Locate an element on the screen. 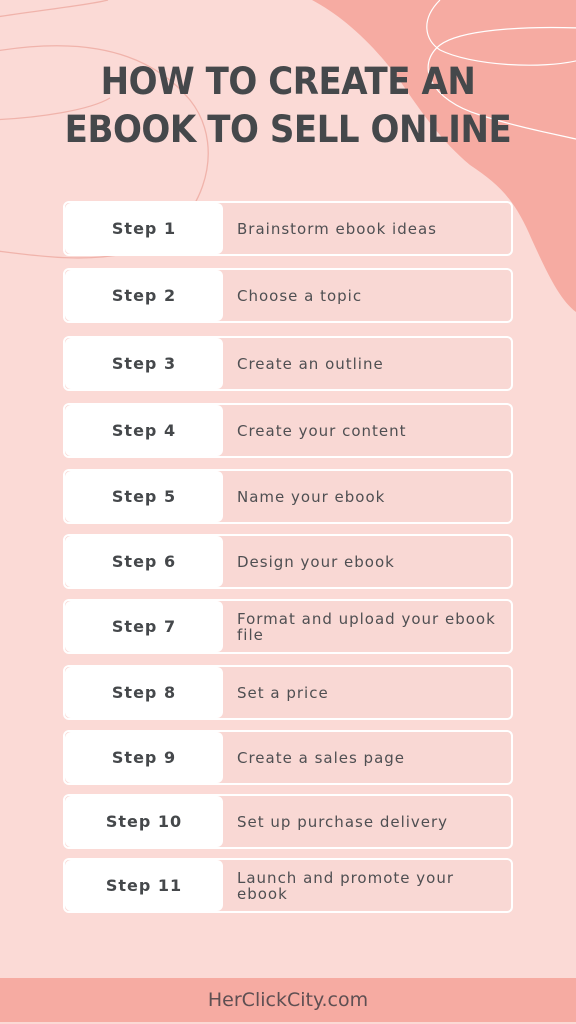  step-label: Step 6 is located at coordinates (144, 561).